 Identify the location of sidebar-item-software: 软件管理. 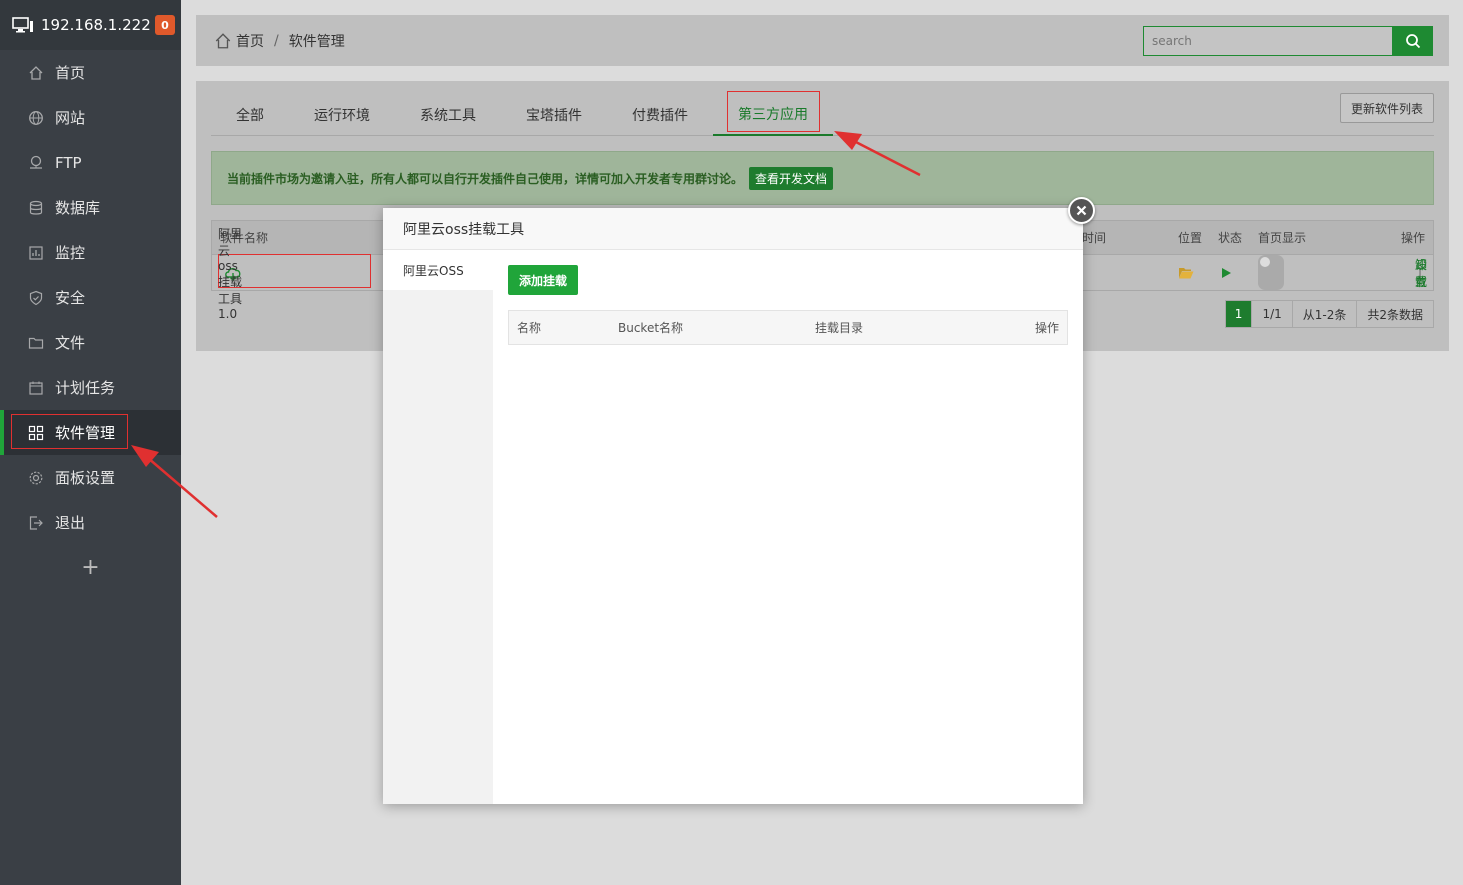
(90, 432).